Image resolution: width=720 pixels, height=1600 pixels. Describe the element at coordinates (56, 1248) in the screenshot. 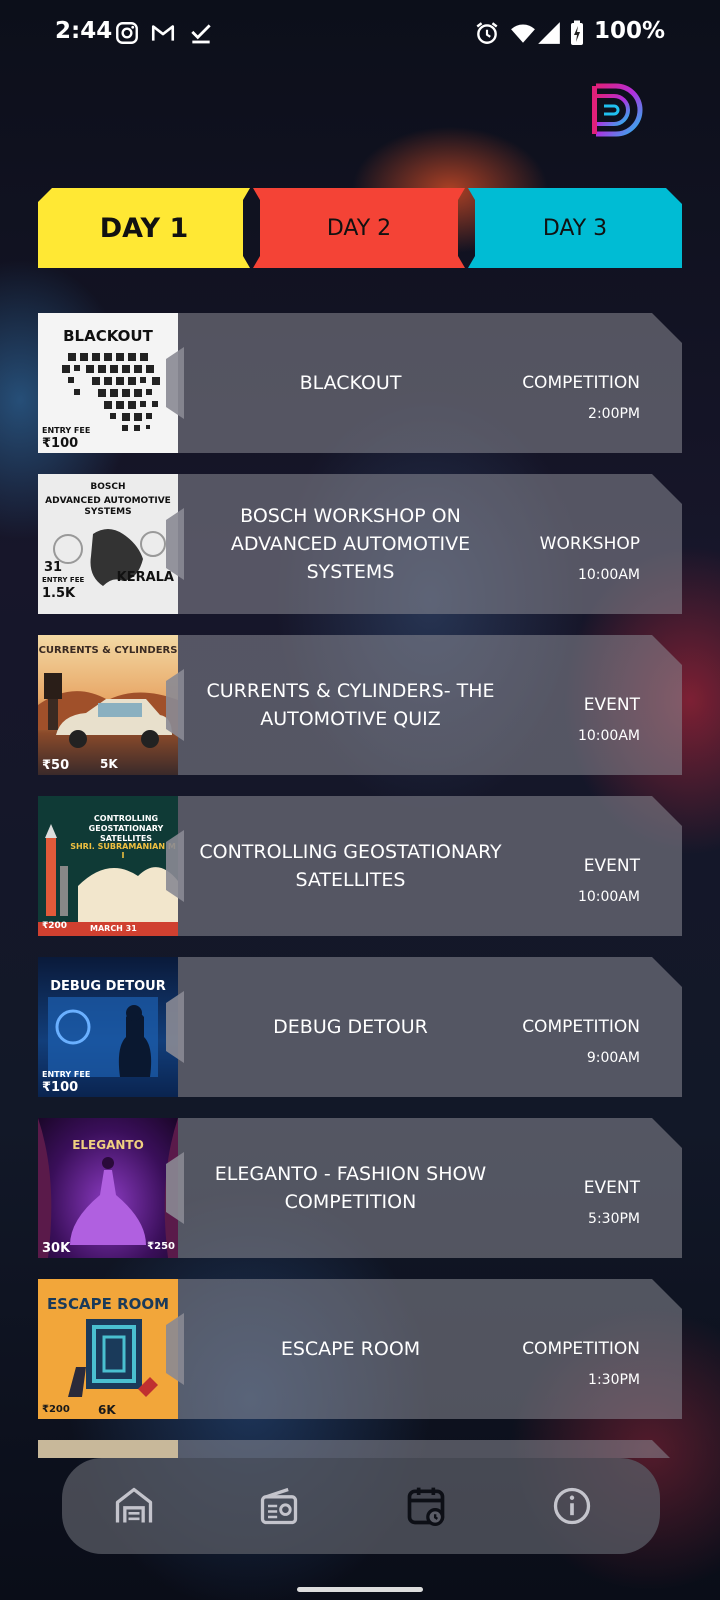

I see `poster-fee: 30K` at that location.